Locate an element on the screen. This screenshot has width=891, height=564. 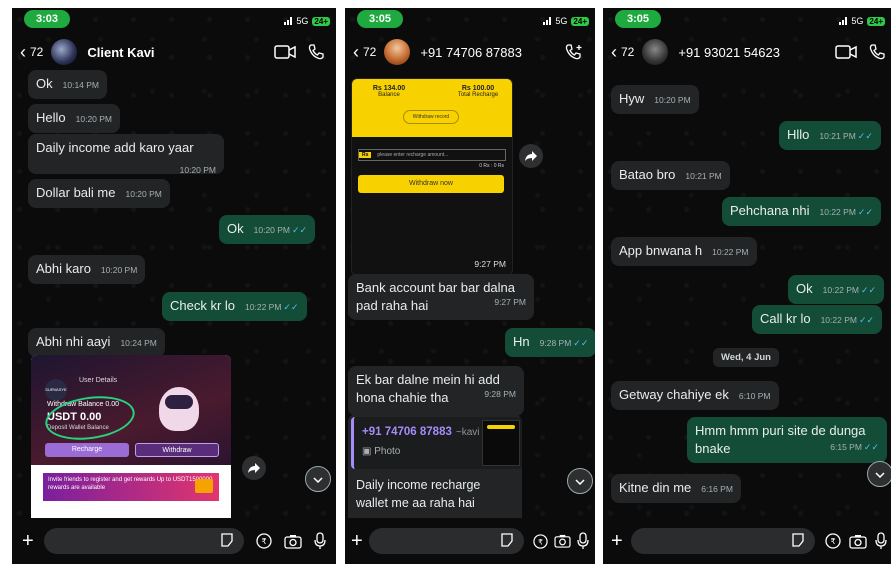
message-incoming: Ok 10:14 PM is located at coordinates (68, 84).